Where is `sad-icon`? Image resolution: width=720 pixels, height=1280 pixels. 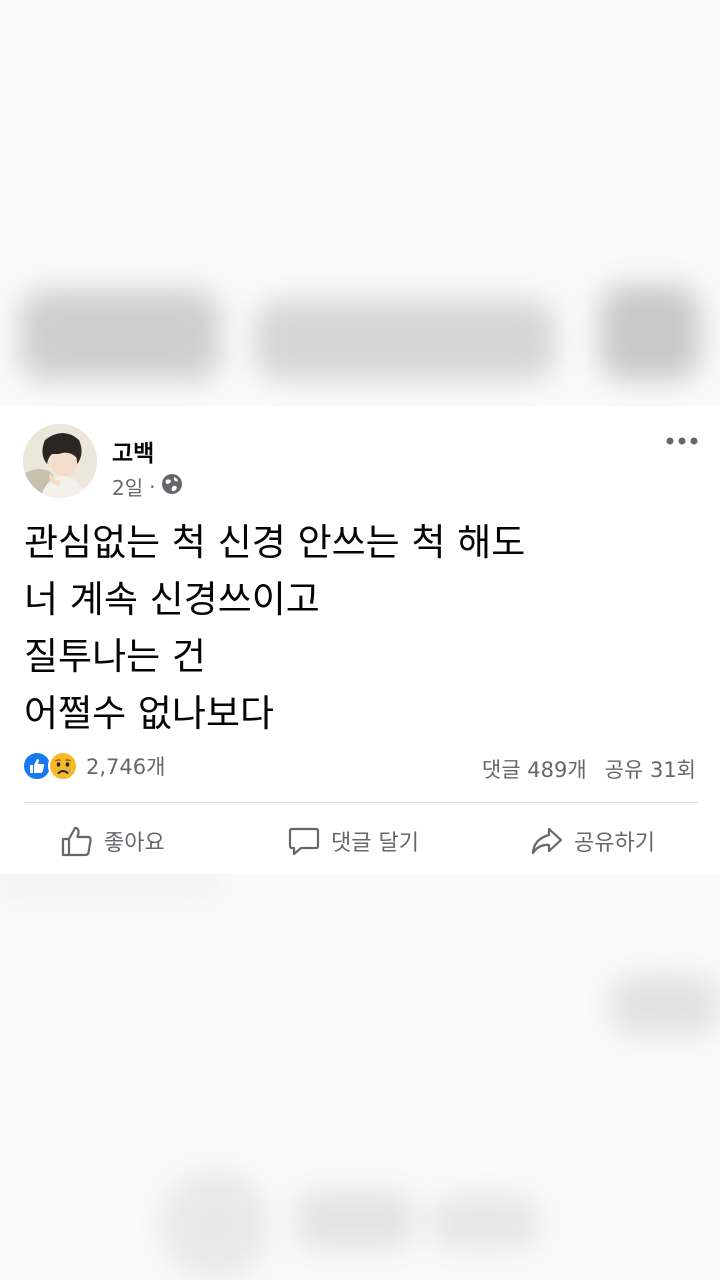
sad-icon is located at coordinates (63, 766).